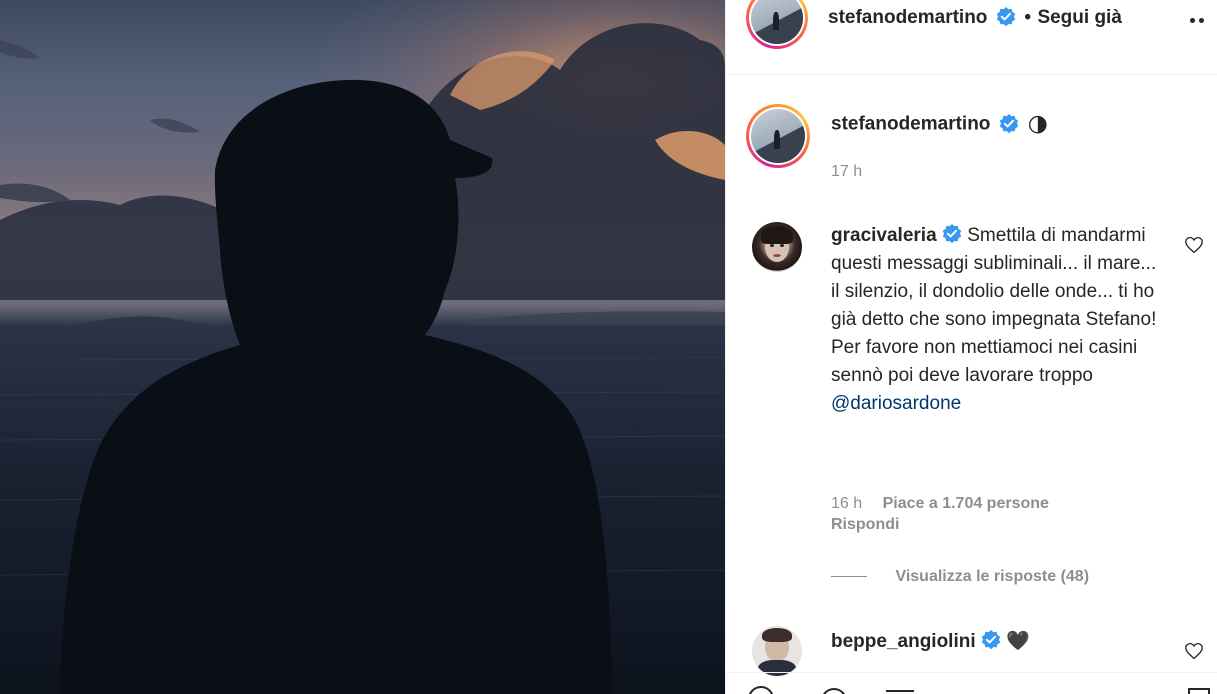 This screenshot has width=1217, height=694. Describe the element at coordinates (910, 124) in the screenshot. I see `caption-username: stefanodemartino` at that location.